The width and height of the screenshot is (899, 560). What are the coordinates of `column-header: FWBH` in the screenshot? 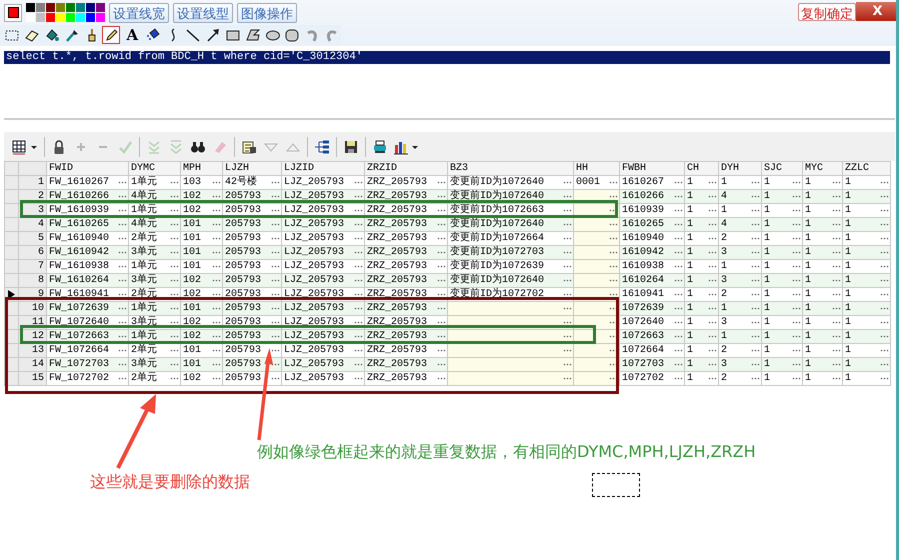 It's located at (652, 169).